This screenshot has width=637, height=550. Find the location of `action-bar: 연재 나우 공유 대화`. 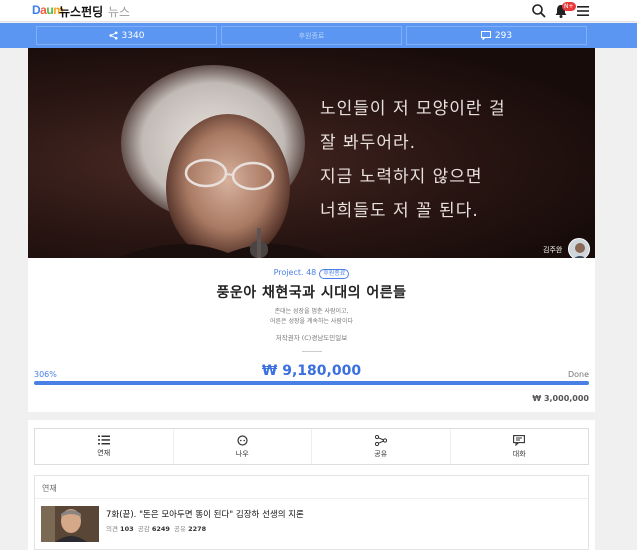

action-bar: 연재 나우 공유 대화 is located at coordinates (311, 446).